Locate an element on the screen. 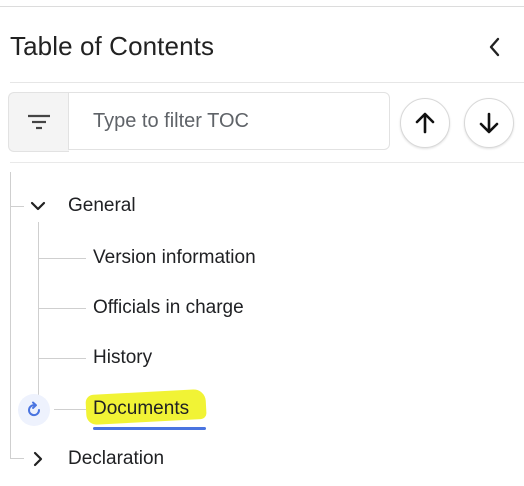 The height and width of the screenshot is (486, 524). tree-branch-line is located at coordinates (38, 316).